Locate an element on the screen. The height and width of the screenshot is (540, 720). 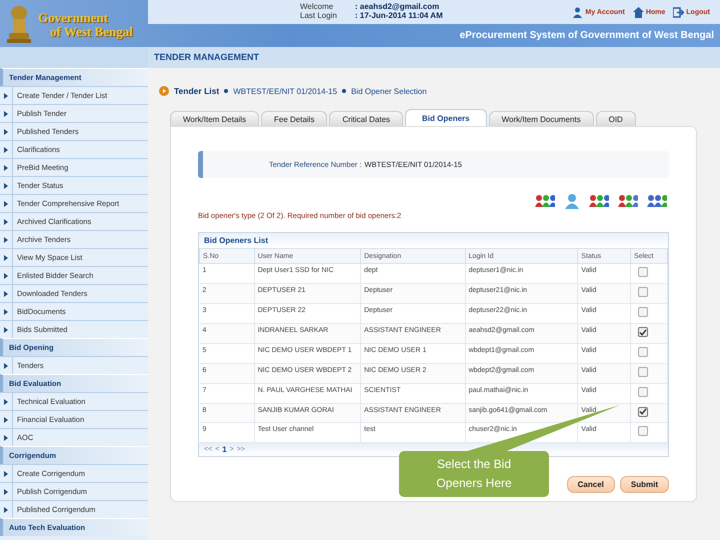
org-name: Government is located at coordinates (74, 17).